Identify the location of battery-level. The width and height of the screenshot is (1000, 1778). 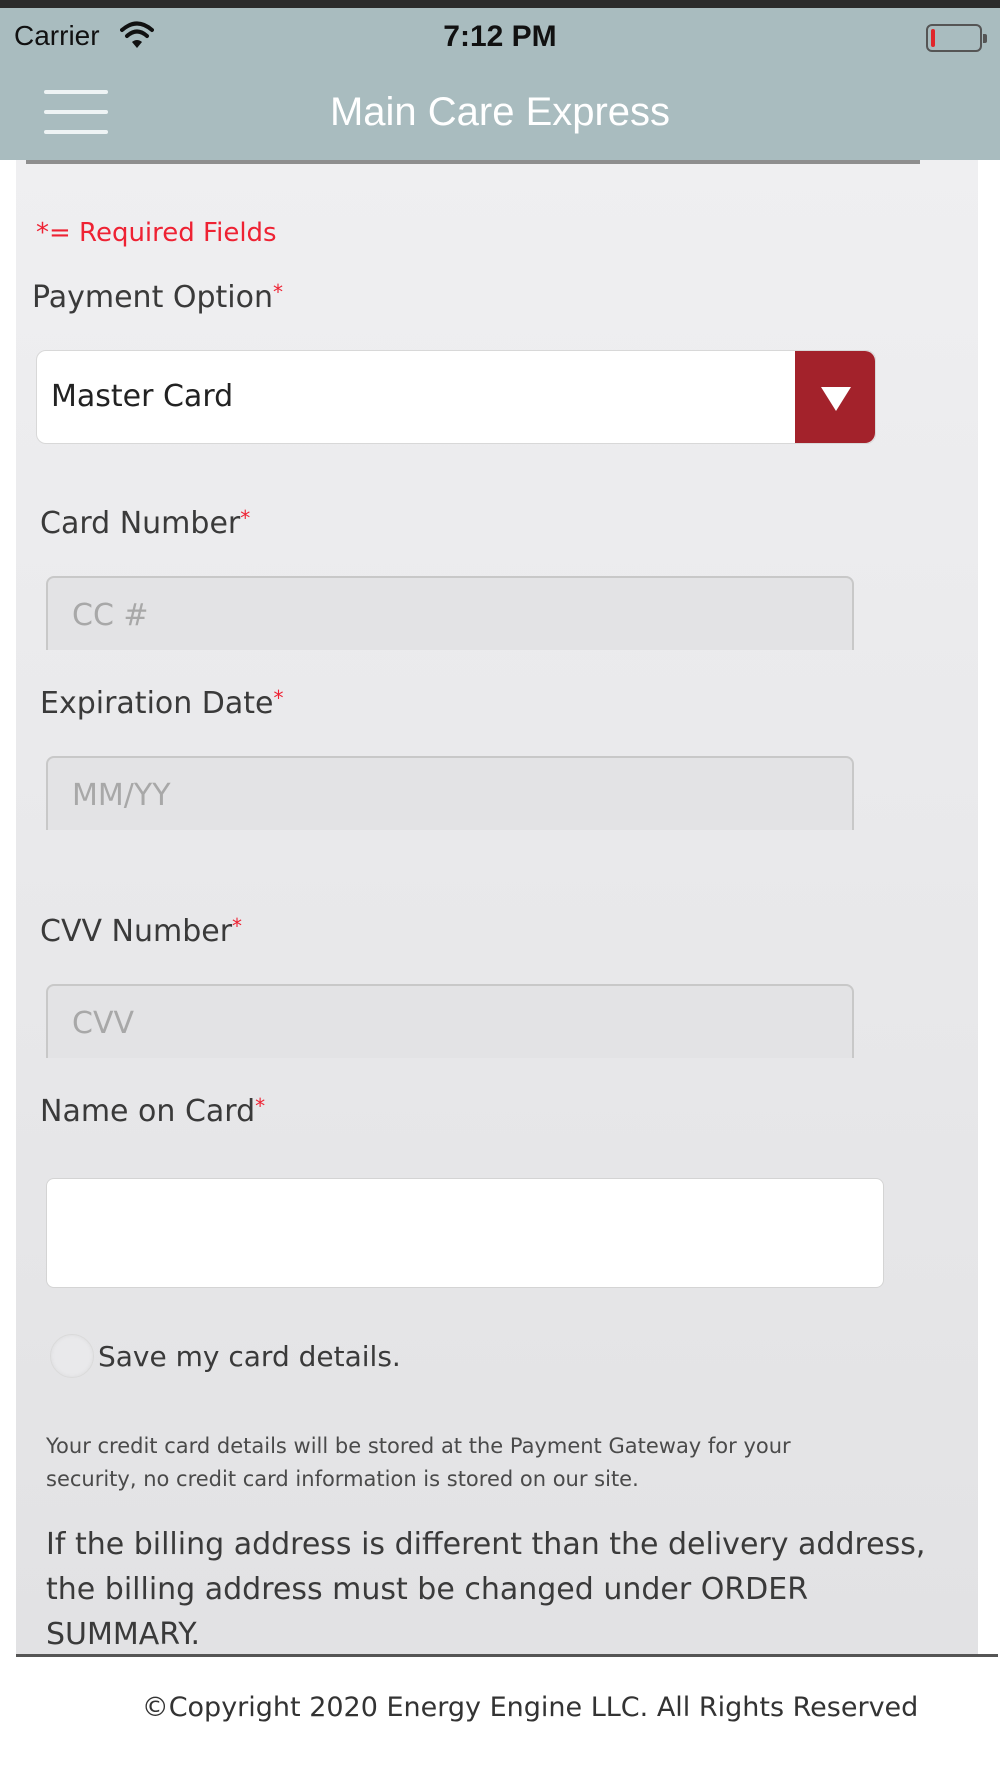
(933, 38).